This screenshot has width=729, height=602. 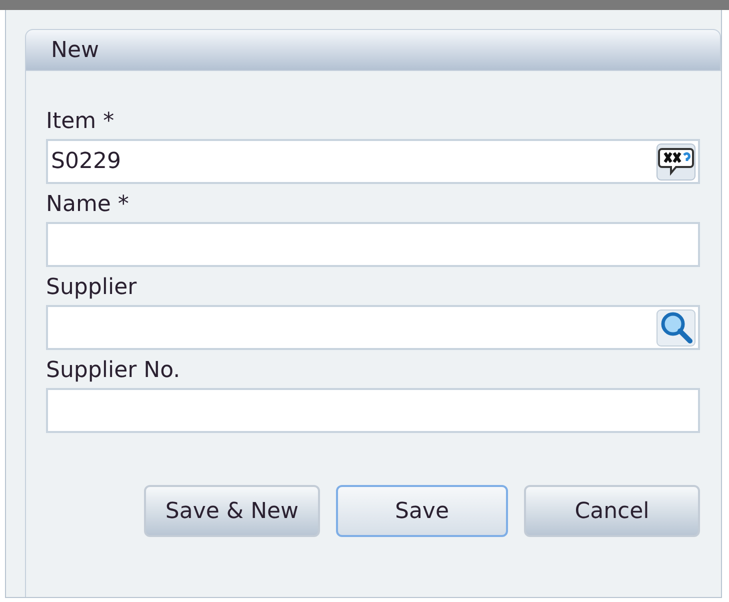 What do you see at coordinates (88, 205) in the screenshot?
I see `field-label: Name *` at bounding box center [88, 205].